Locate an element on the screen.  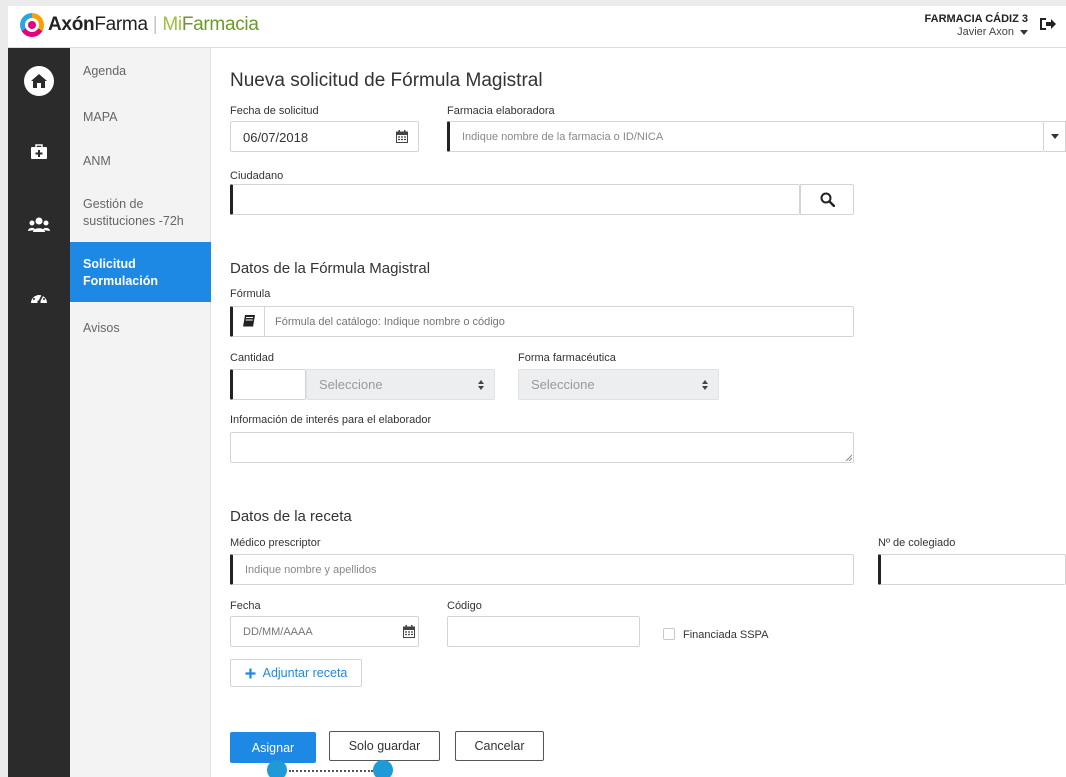
pharmacy-name: FARMACIA CÁDIZ 3 is located at coordinates (976, 19).